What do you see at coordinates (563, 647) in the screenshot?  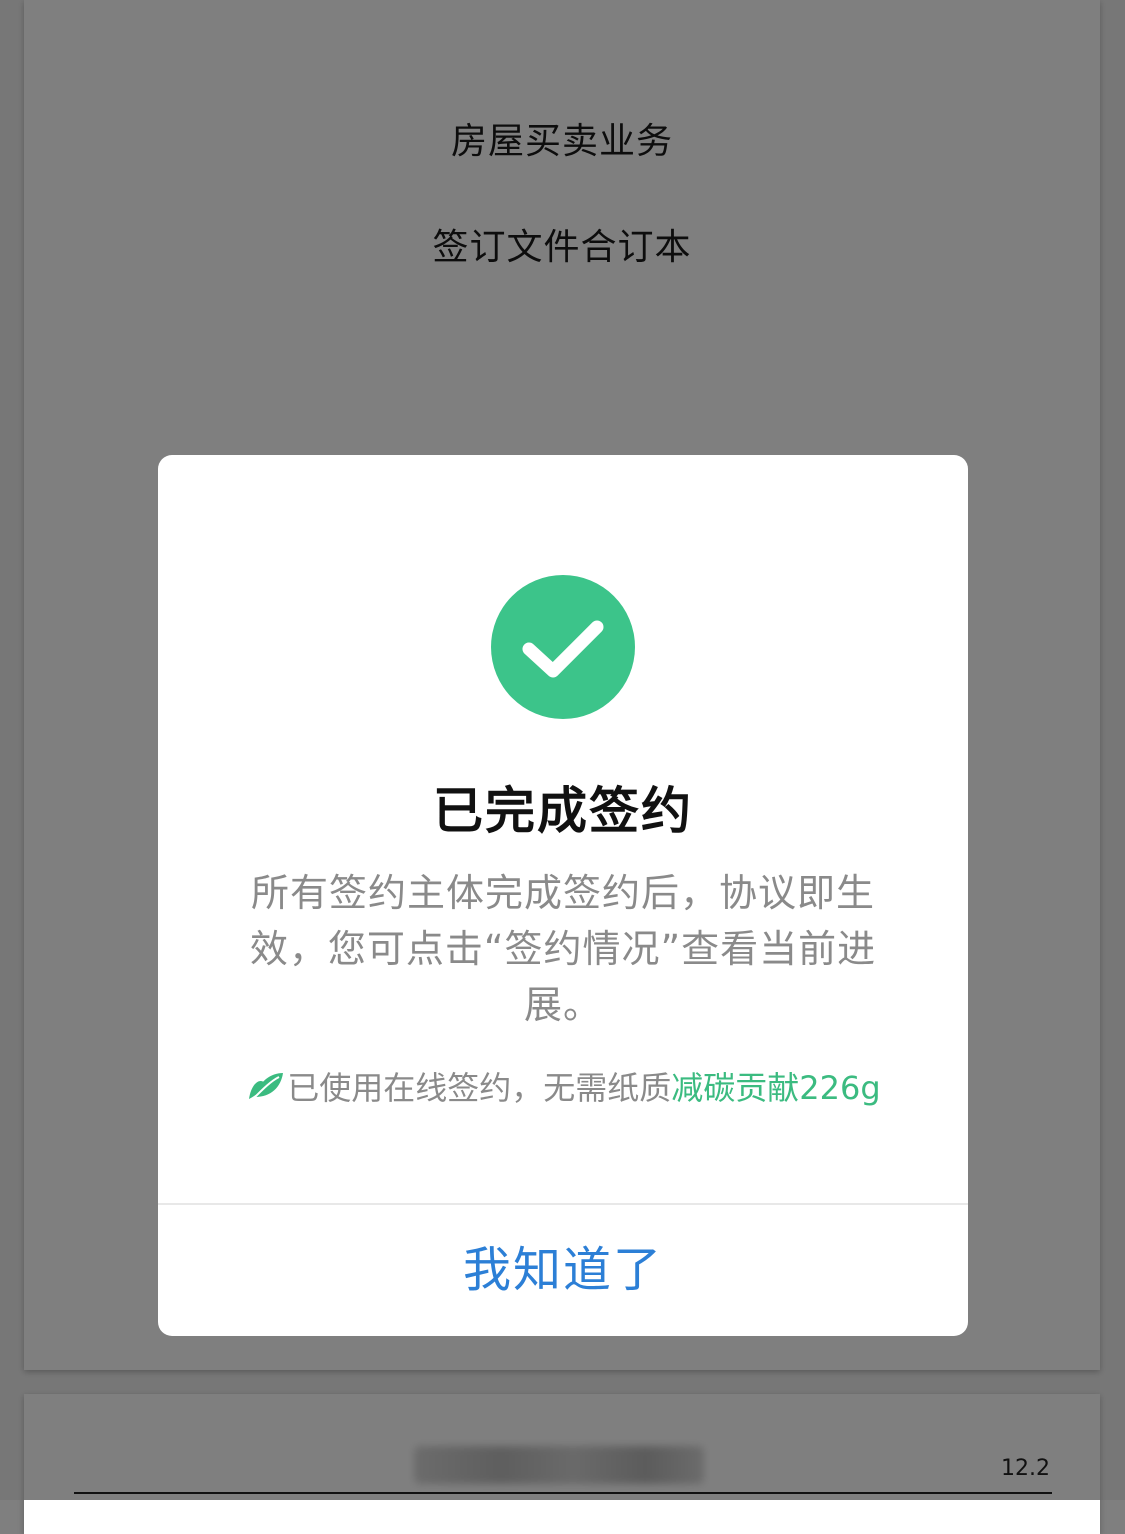 I see `check-circle-icon` at bounding box center [563, 647].